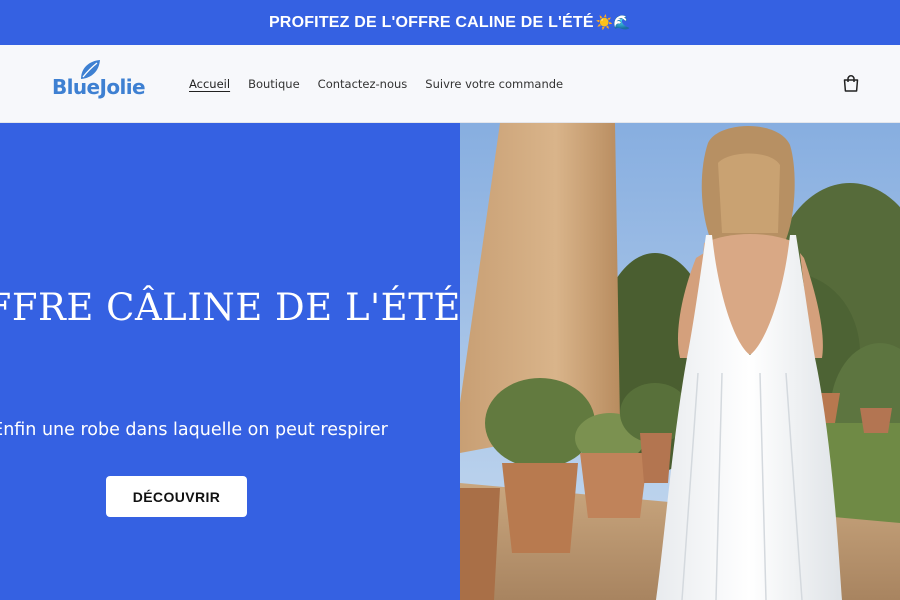 This screenshot has height=600, width=900. Describe the element at coordinates (363, 84) in the screenshot. I see `nav-link-contactez-nous: Contactez-nous` at that location.